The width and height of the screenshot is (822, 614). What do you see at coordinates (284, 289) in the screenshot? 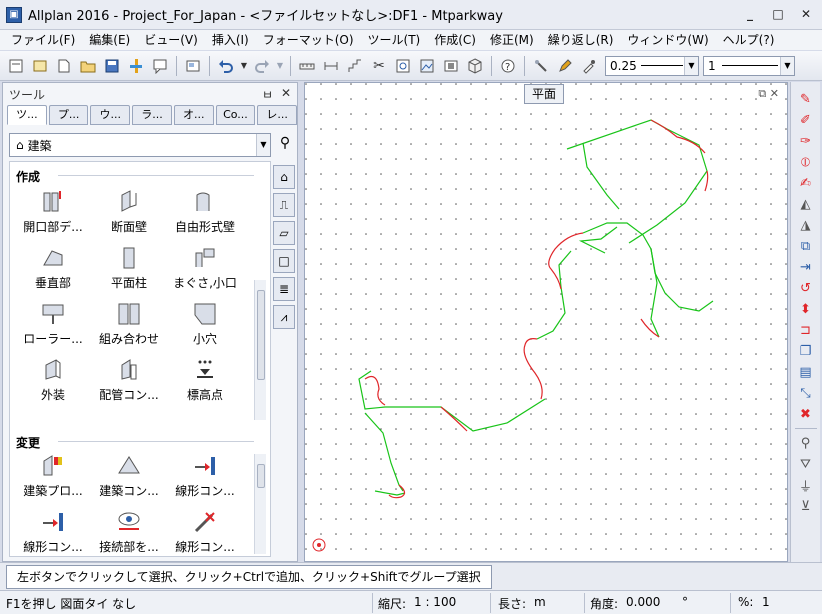
I see `side-tool-layers-icon: ≣` at bounding box center [284, 289].